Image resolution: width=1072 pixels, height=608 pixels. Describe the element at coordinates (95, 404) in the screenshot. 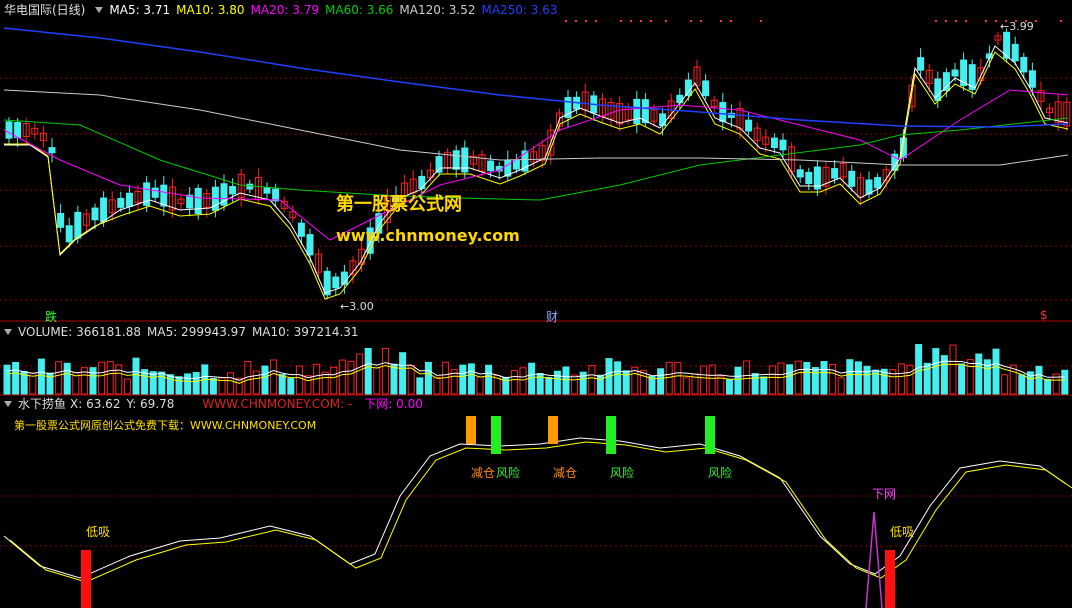

I see `indicator-x: X: 63.62` at that location.